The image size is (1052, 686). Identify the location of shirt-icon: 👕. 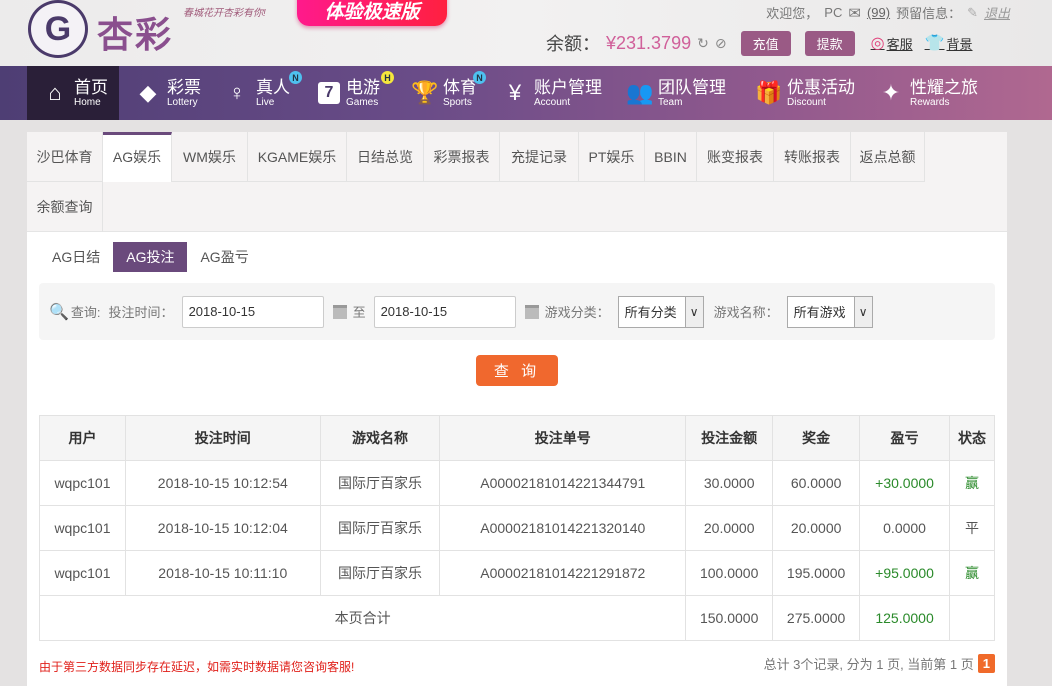
(934, 43).